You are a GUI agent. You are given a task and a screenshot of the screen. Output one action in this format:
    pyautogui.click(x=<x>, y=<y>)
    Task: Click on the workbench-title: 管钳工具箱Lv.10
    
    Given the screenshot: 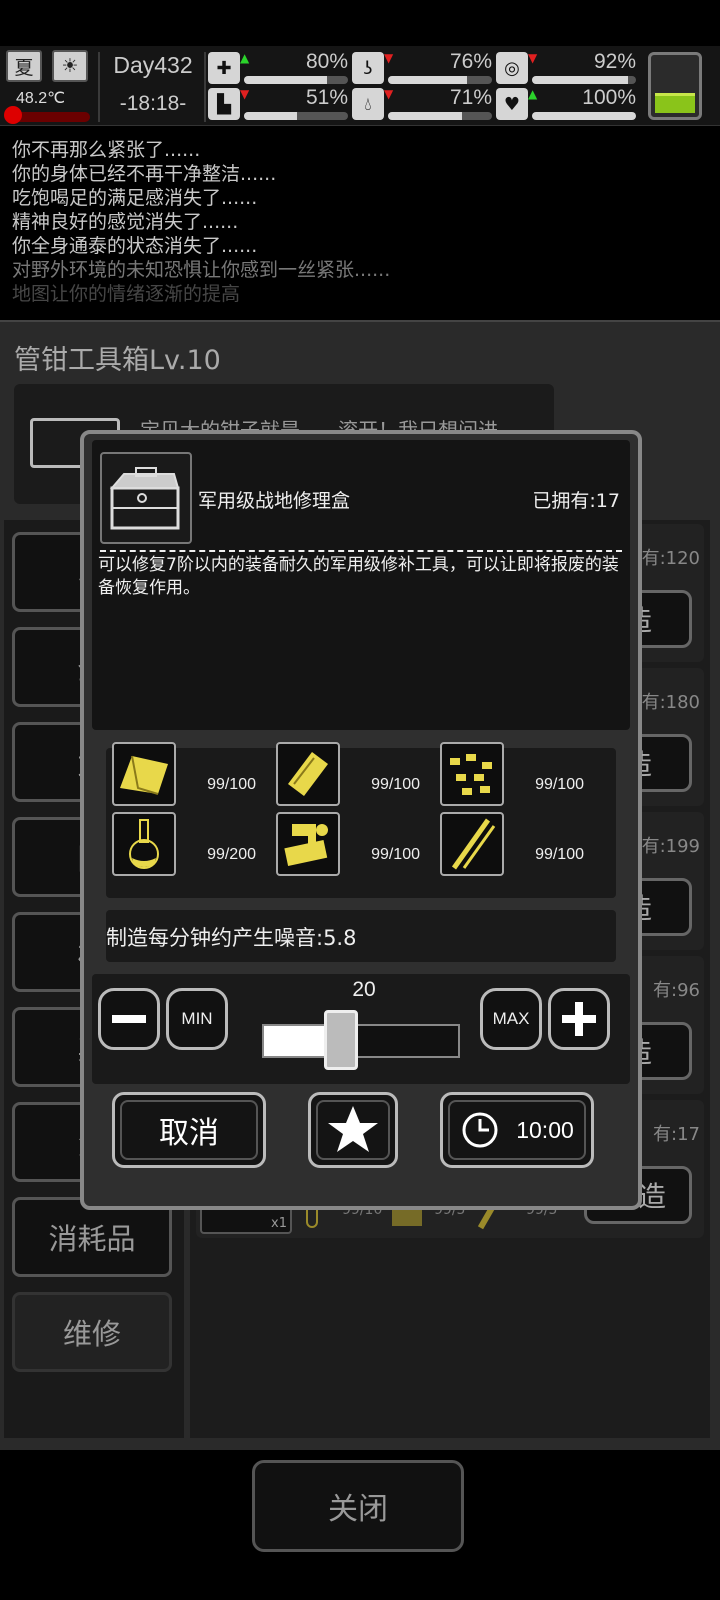 What is the action you would take?
    pyautogui.click(x=117, y=360)
    